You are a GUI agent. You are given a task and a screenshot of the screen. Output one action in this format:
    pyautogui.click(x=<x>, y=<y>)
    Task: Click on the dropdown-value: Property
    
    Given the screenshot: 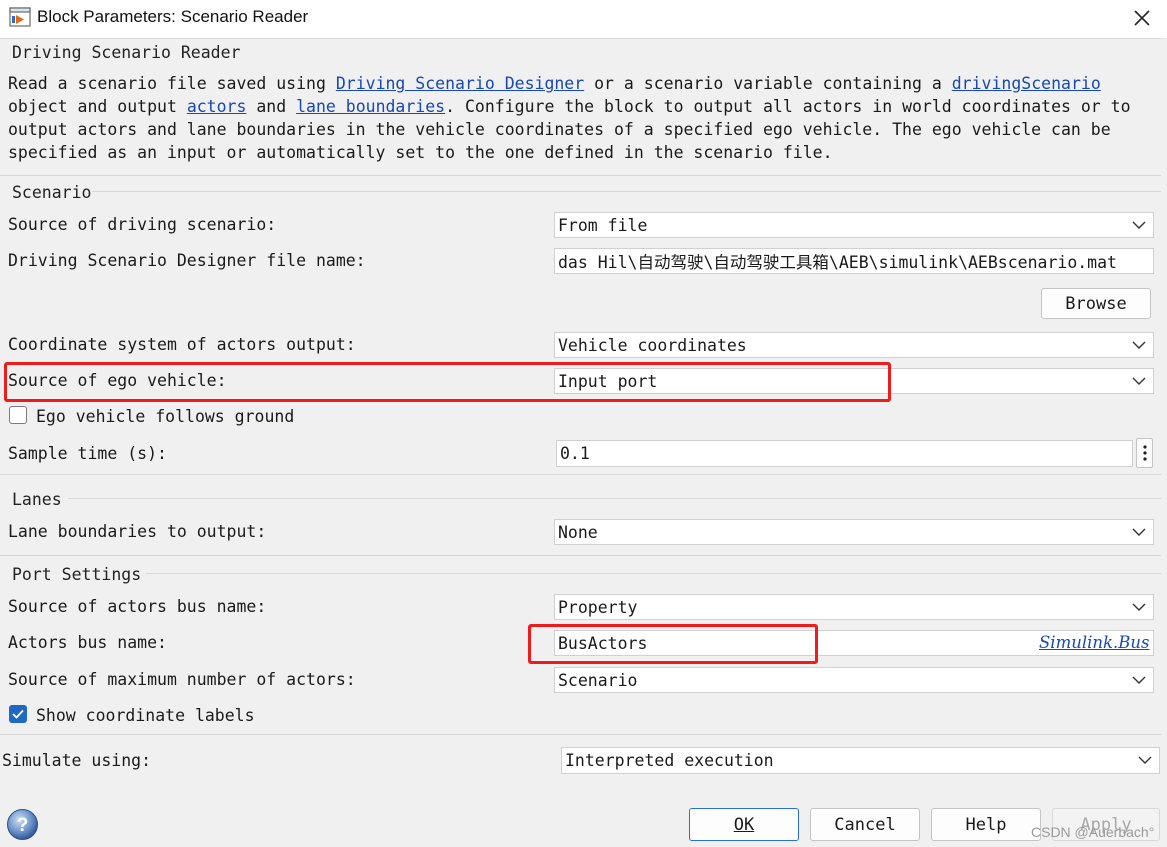 What is the action you would take?
    pyautogui.click(x=598, y=607)
    